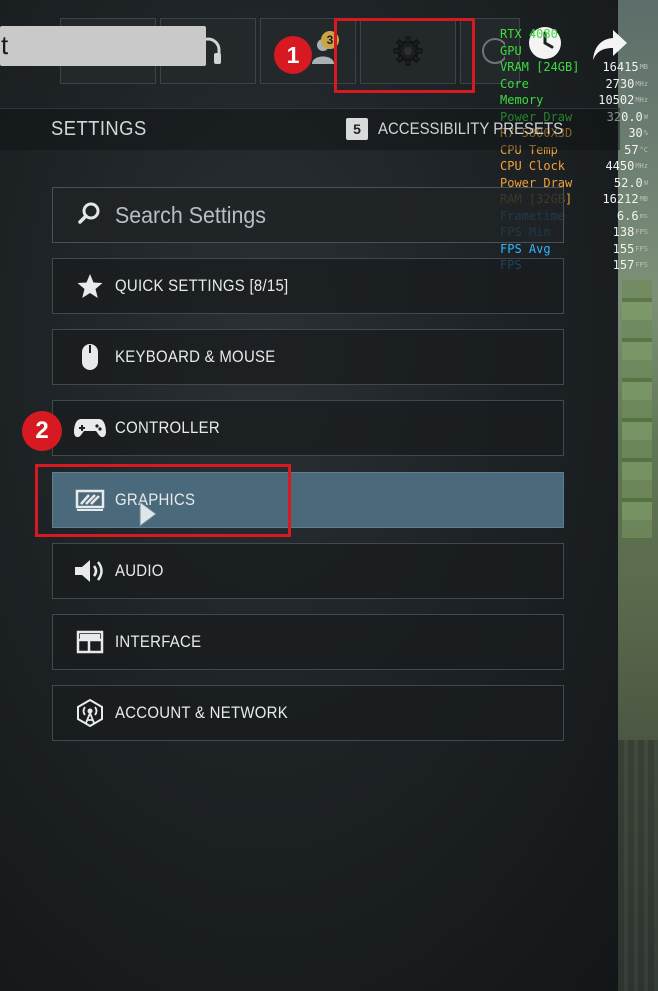 The image size is (658, 991). What do you see at coordinates (158, 641) in the screenshot?
I see `menu-item-label: INTERFACE` at bounding box center [158, 641].